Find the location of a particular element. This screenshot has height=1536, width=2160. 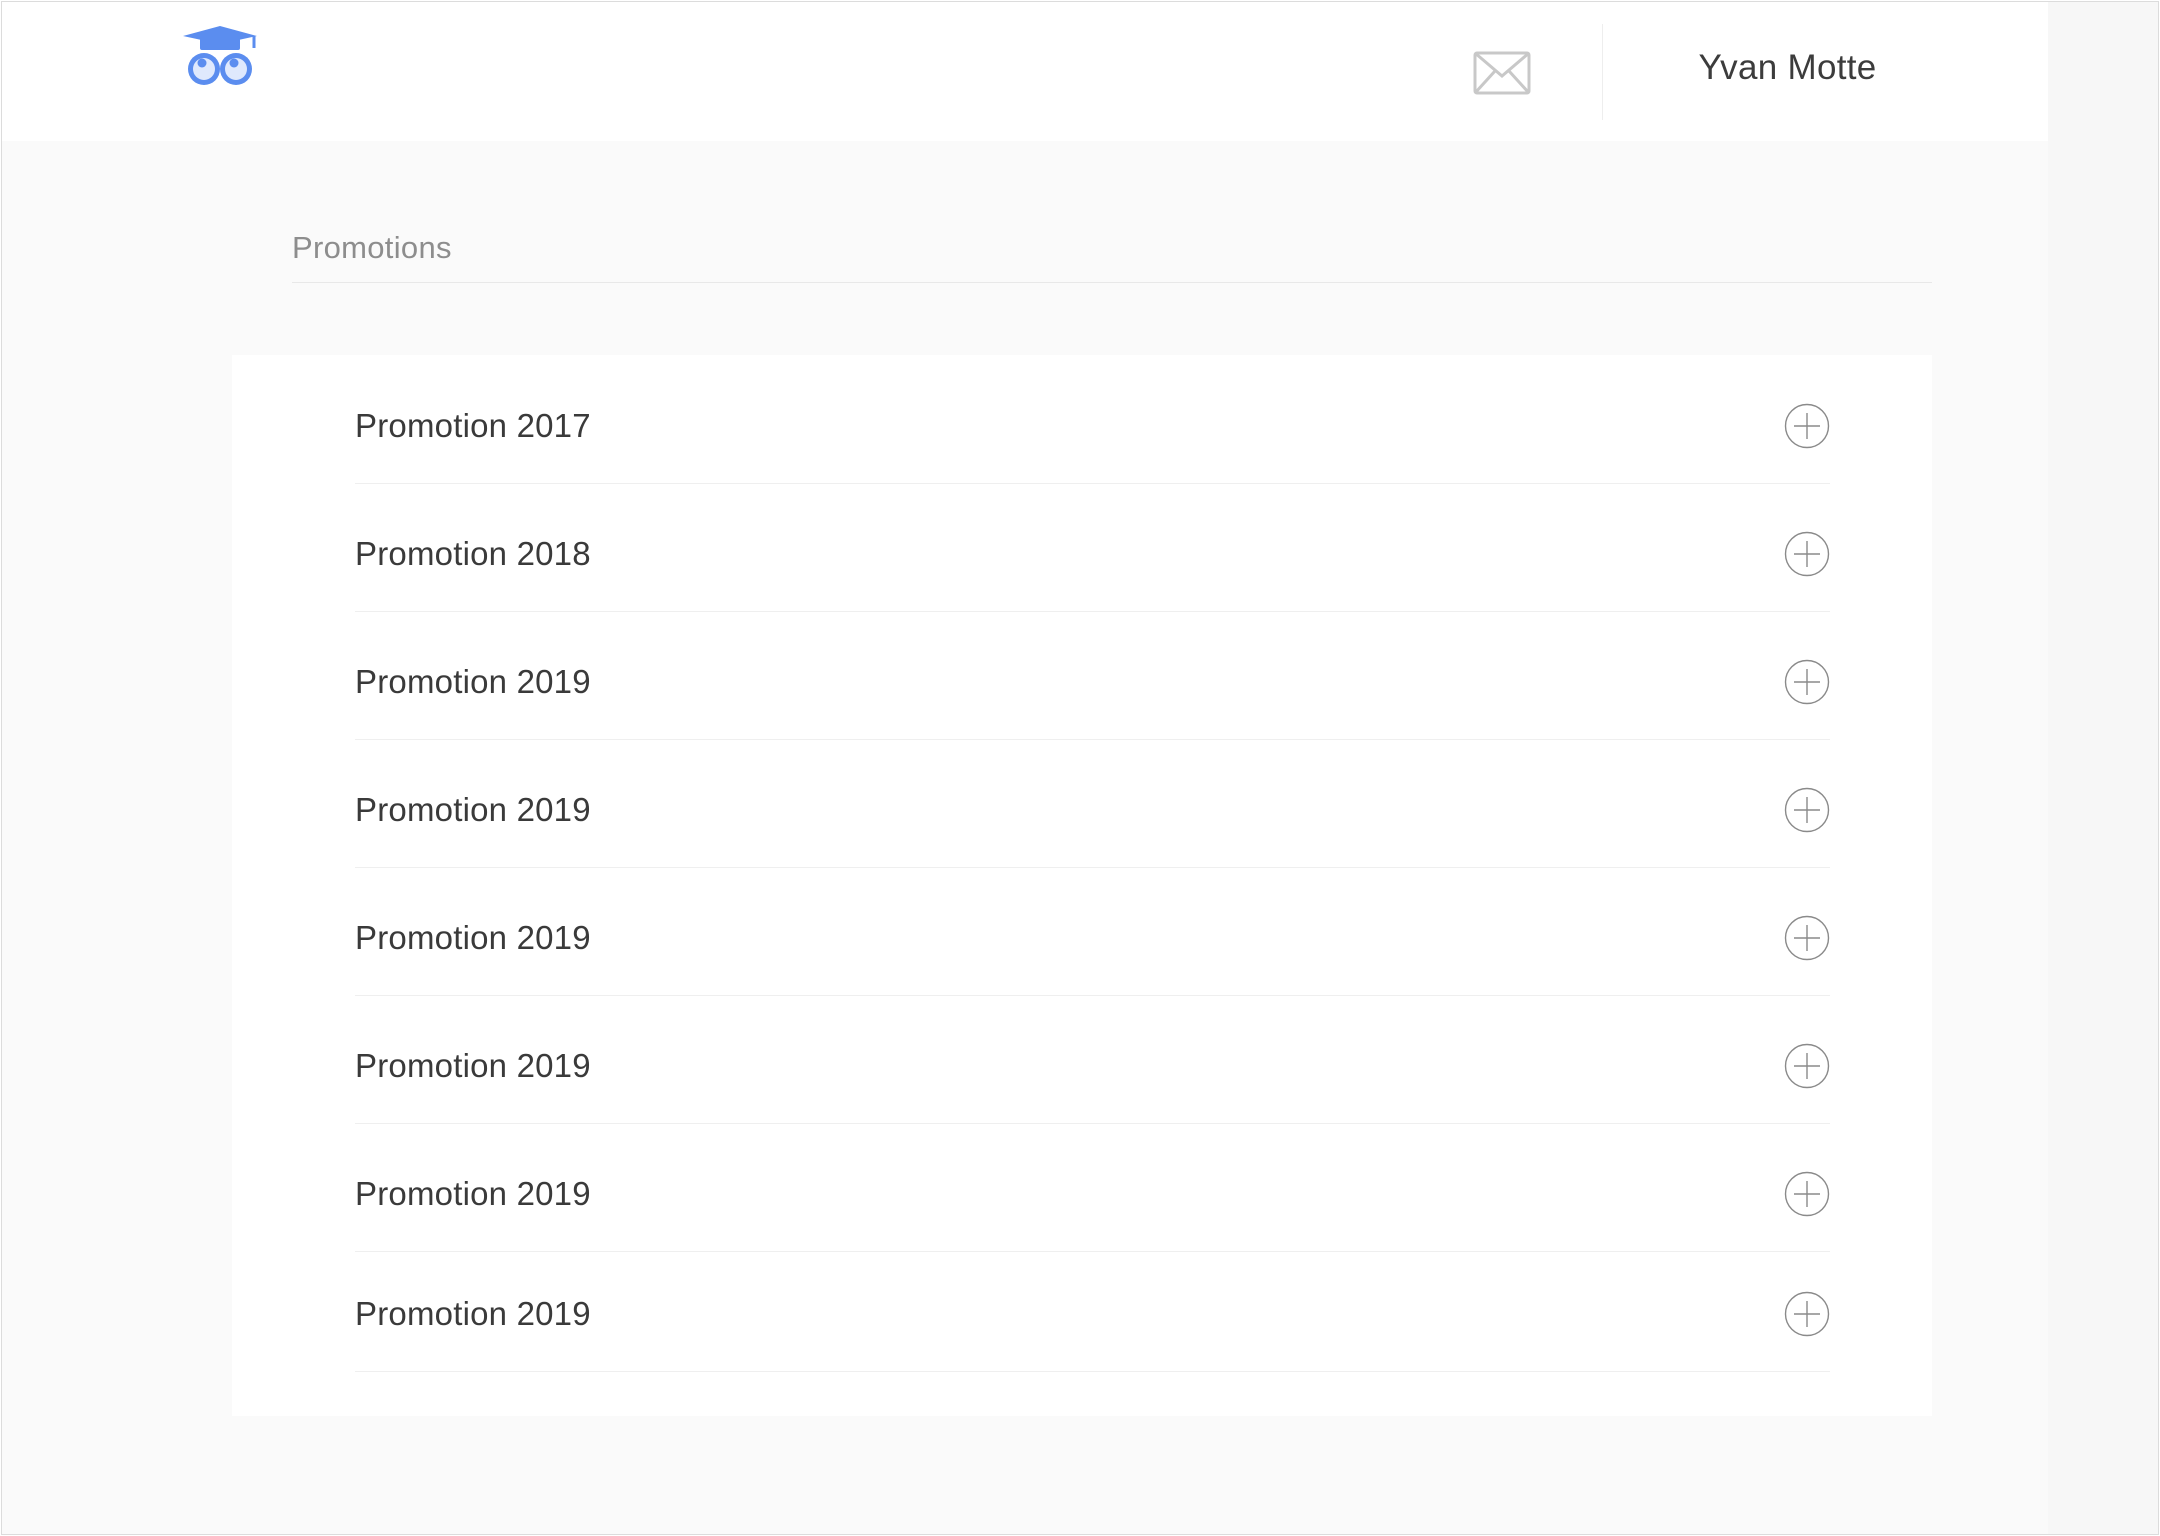

promotion-row: Promotion 2017 is located at coordinates (1092, 419).